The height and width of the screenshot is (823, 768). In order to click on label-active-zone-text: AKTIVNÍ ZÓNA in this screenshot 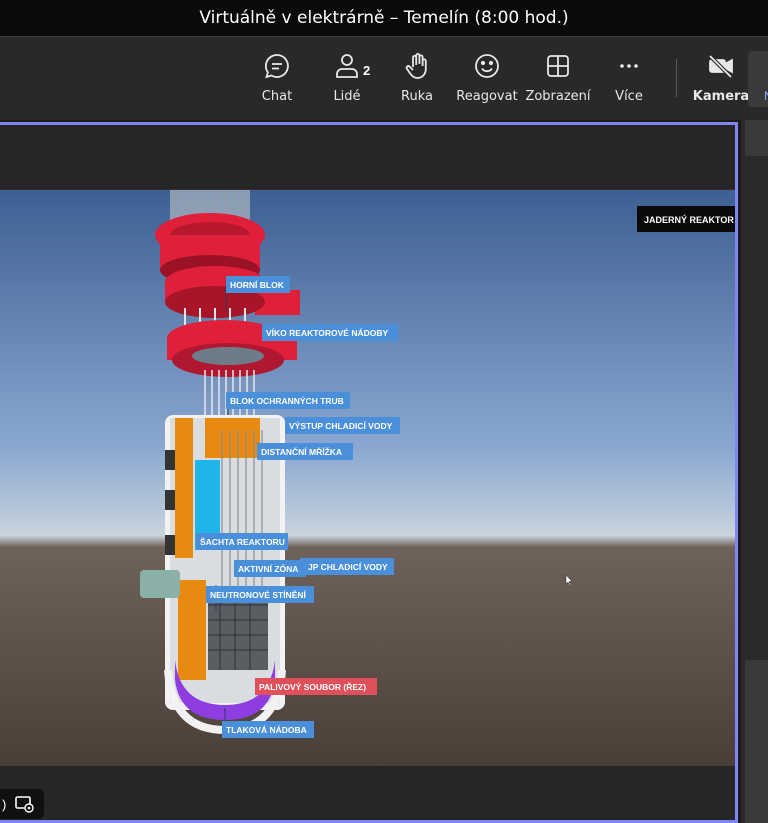, I will do `click(268, 568)`.